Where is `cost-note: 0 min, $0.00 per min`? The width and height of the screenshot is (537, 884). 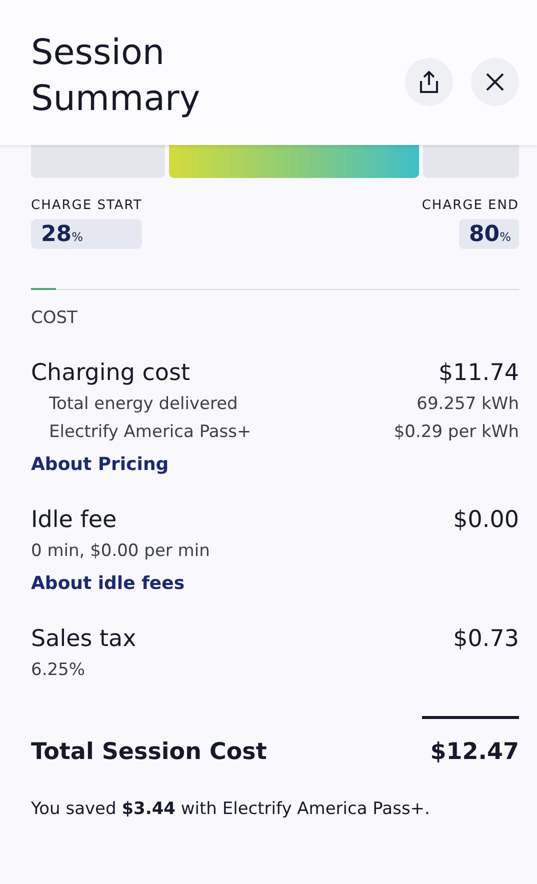
cost-note: 0 min, $0.00 per min is located at coordinates (121, 551).